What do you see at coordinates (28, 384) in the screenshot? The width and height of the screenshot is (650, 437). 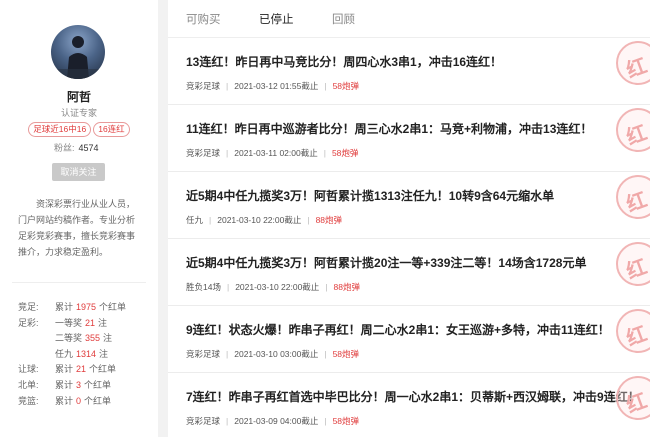 I see `stat-label: 北单:` at bounding box center [28, 384].